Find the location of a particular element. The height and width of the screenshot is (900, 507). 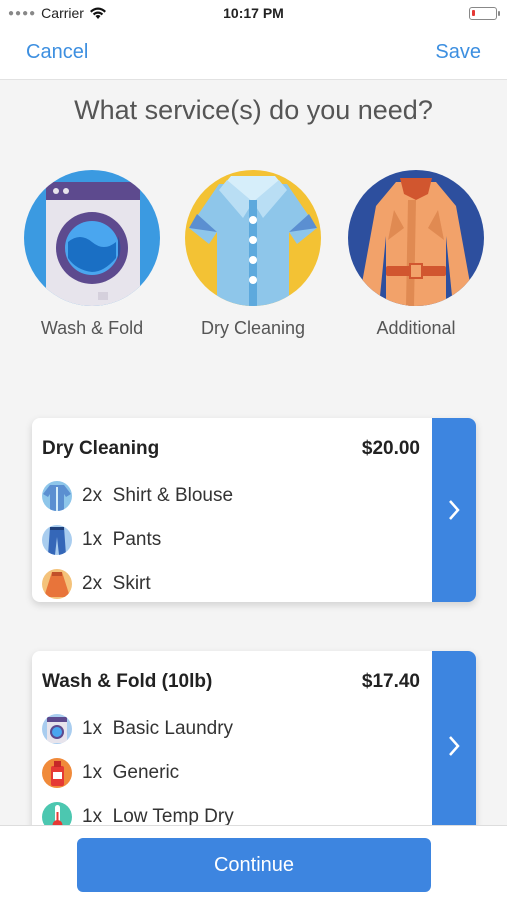

service-dry-cleaning: Dry Cleaning is located at coordinates (253, 254).